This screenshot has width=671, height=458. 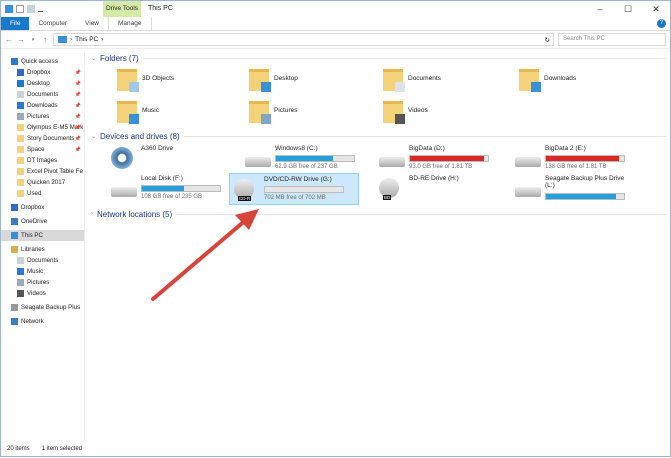 What do you see at coordinates (335, 449) in the screenshot?
I see `status-bar: 20 items 1 item selected` at bounding box center [335, 449].